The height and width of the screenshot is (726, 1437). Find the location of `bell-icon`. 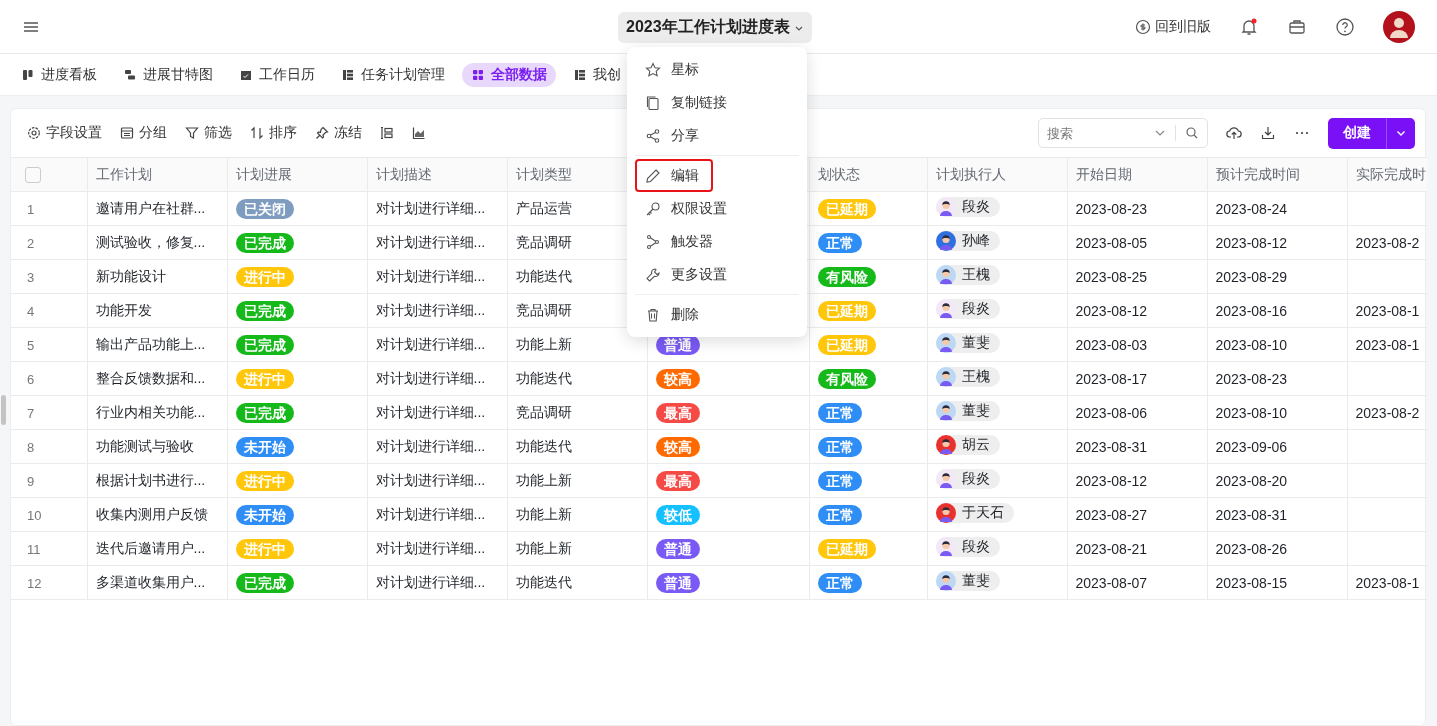

bell-icon is located at coordinates (1249, 26).